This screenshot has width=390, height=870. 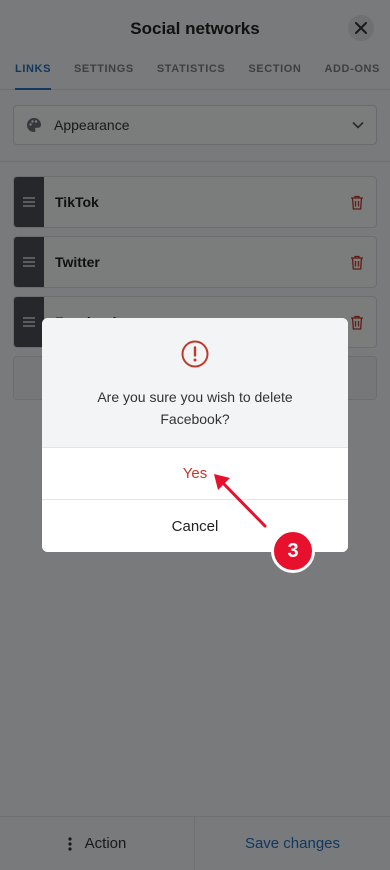 I want to click on step-badge: 3, so click(x=293, y=551).